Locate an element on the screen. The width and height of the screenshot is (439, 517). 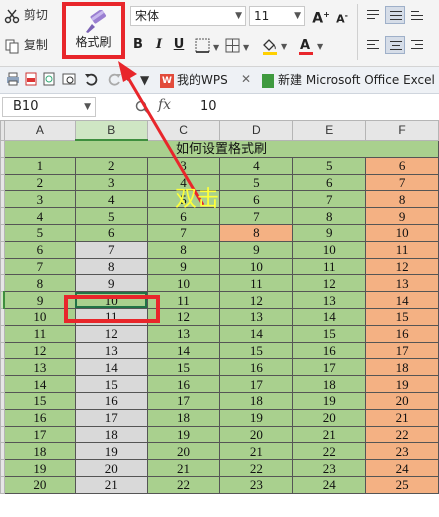
cell-e3: 7 is located at coordinates (329, 199).